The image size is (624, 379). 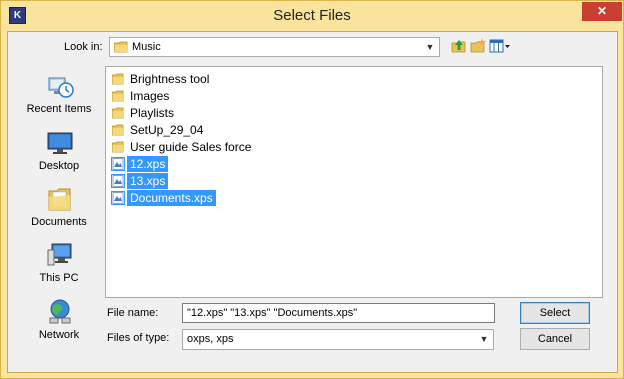 I want to click on file-name-input: "12.xps" "13.xps" "Documents.xps", so click(x=338, y=313).